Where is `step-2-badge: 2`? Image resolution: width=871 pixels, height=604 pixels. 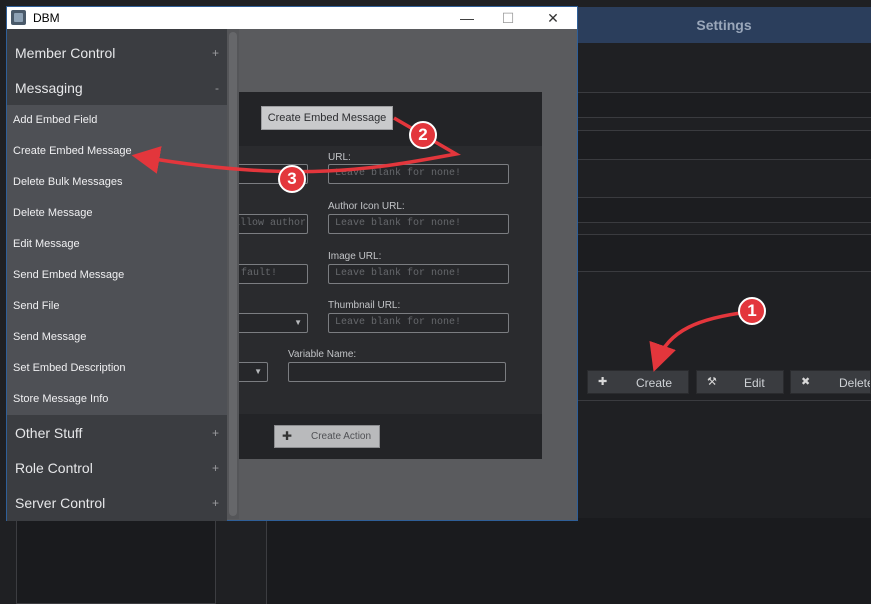
step-2-badge: 2 is located at coordinates (423, 135).